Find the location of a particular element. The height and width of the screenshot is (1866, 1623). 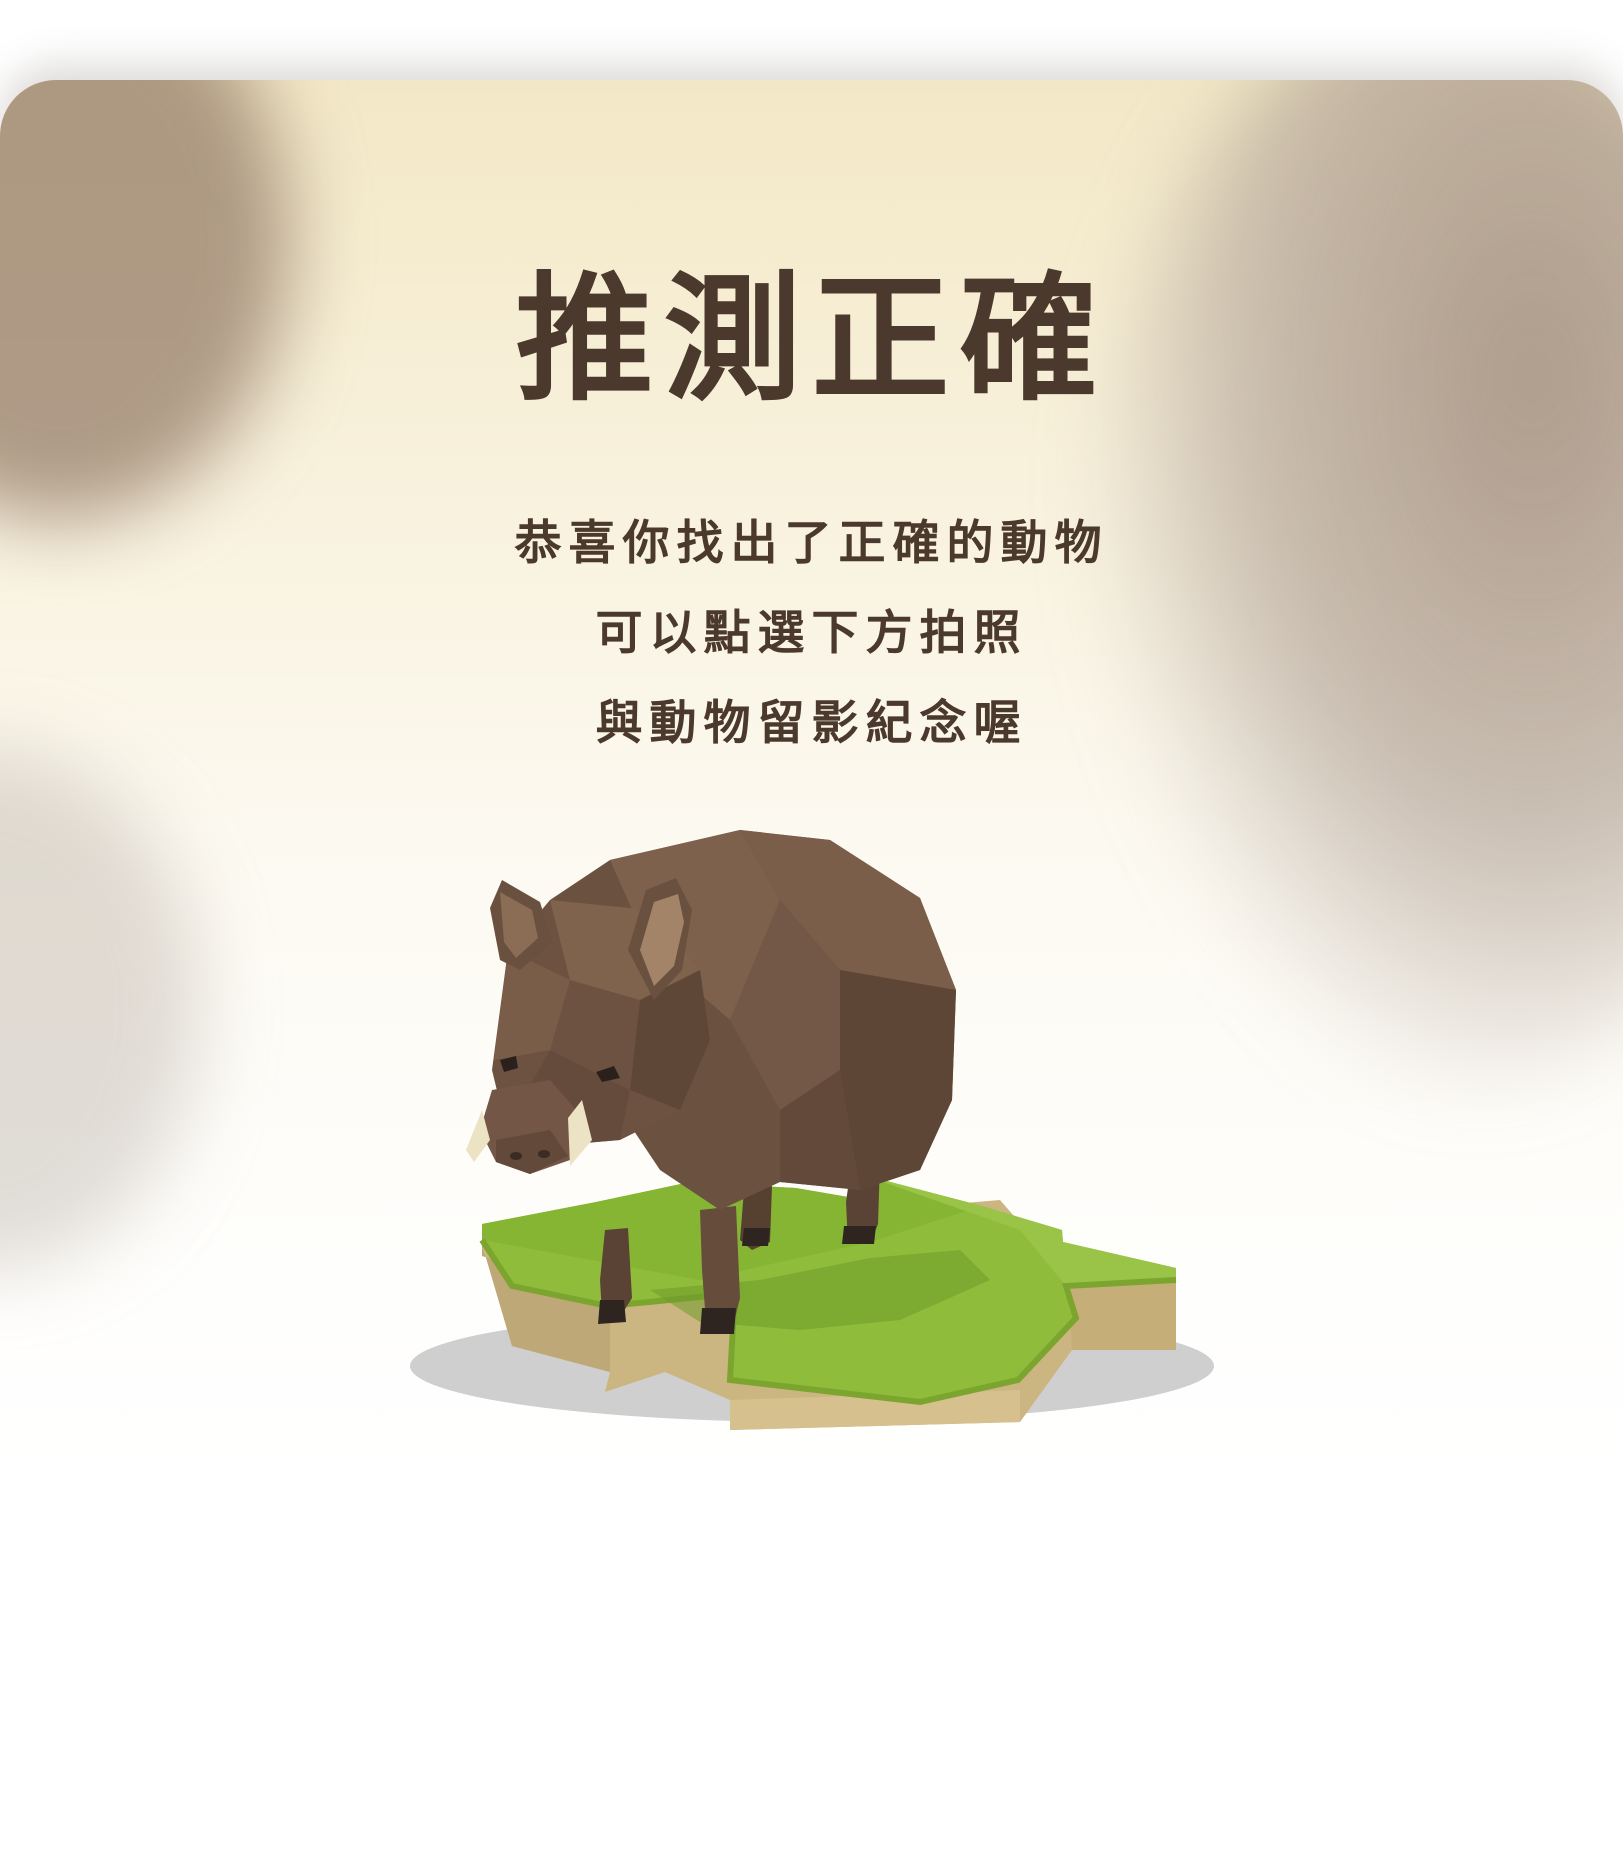

message-line-3: 與動物留影紀念喔 is located at coordinates (811, 723).